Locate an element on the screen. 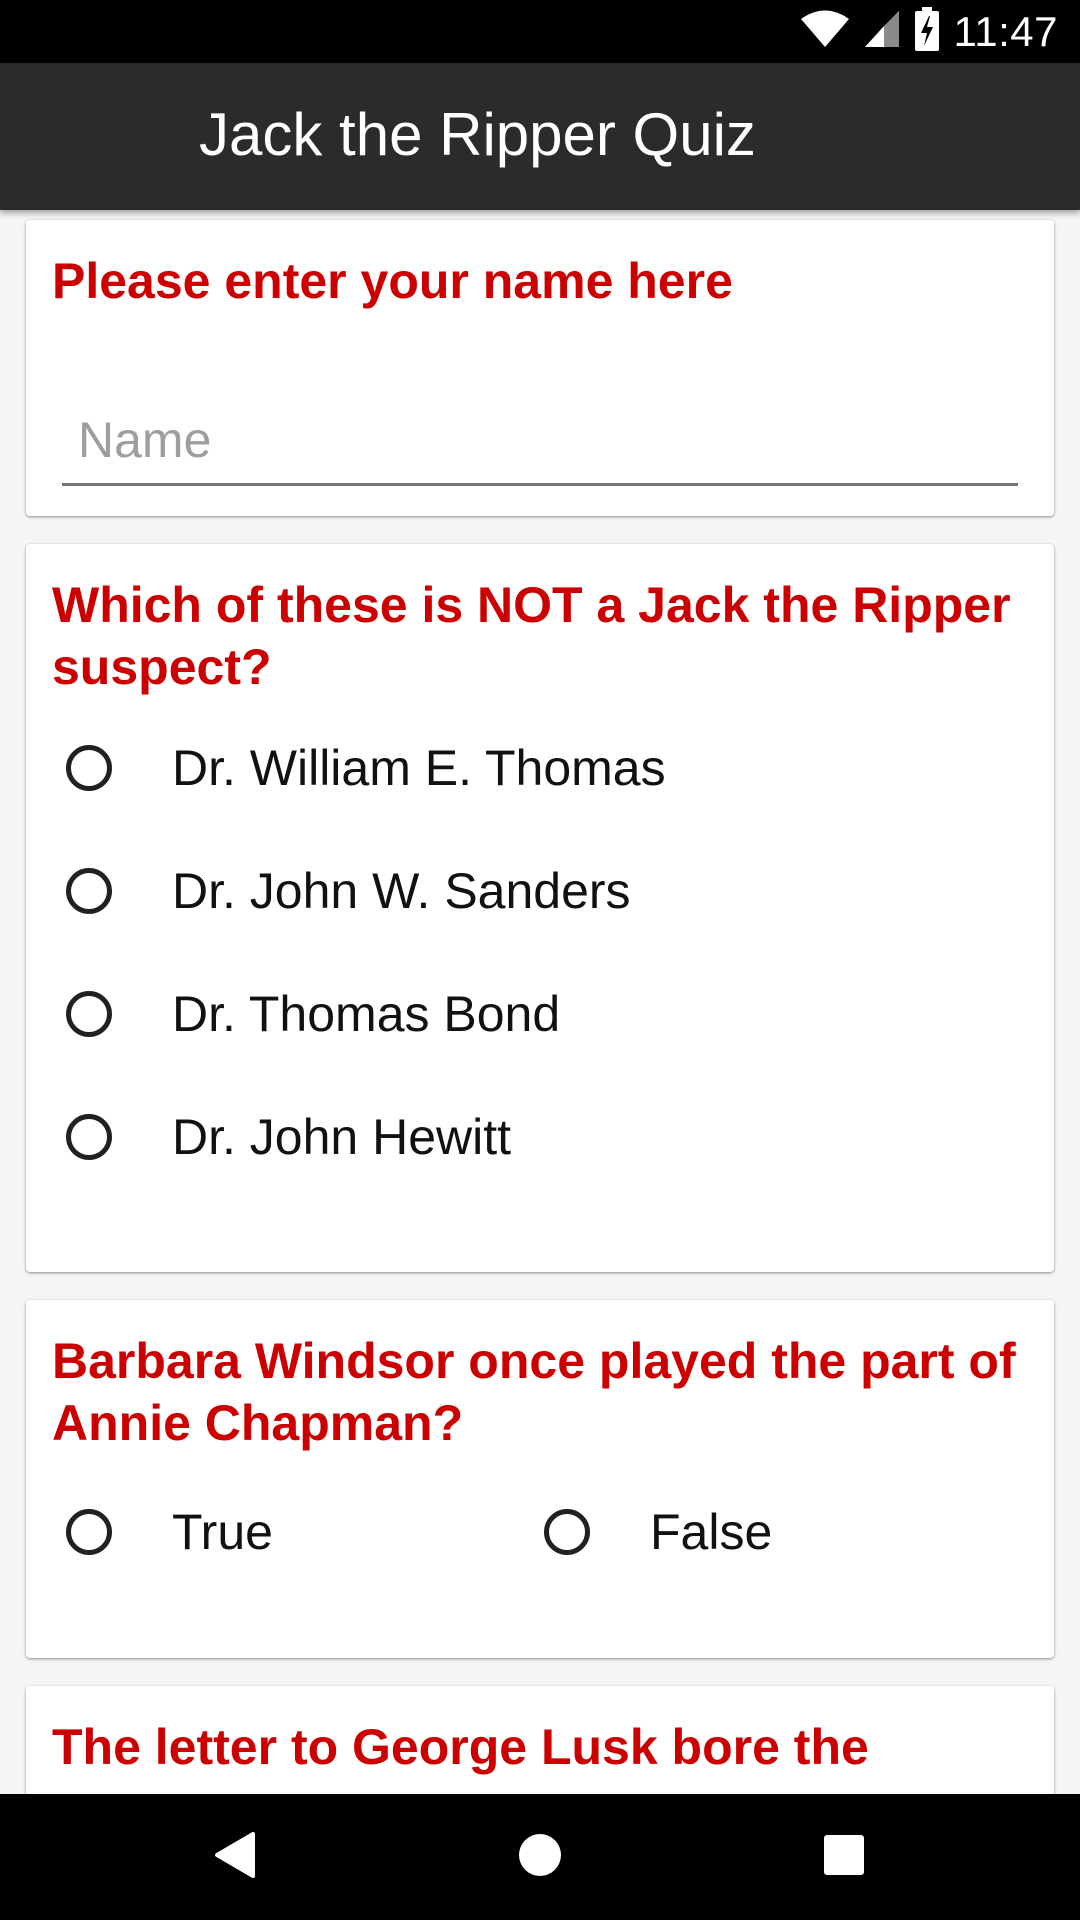 This screenshot has width=1080, height=1920. radio-option-label: Dr. William E. Thomas is located at coordinates (419, 768).